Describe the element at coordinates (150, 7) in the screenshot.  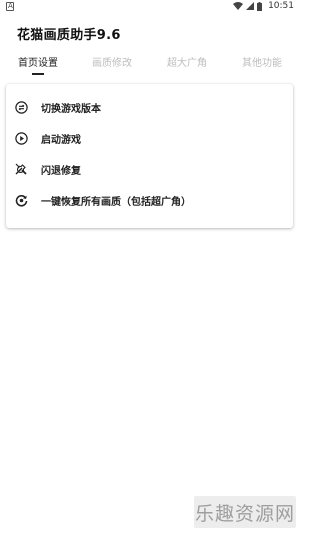
I see `status-bar: A 10:51` at that location.